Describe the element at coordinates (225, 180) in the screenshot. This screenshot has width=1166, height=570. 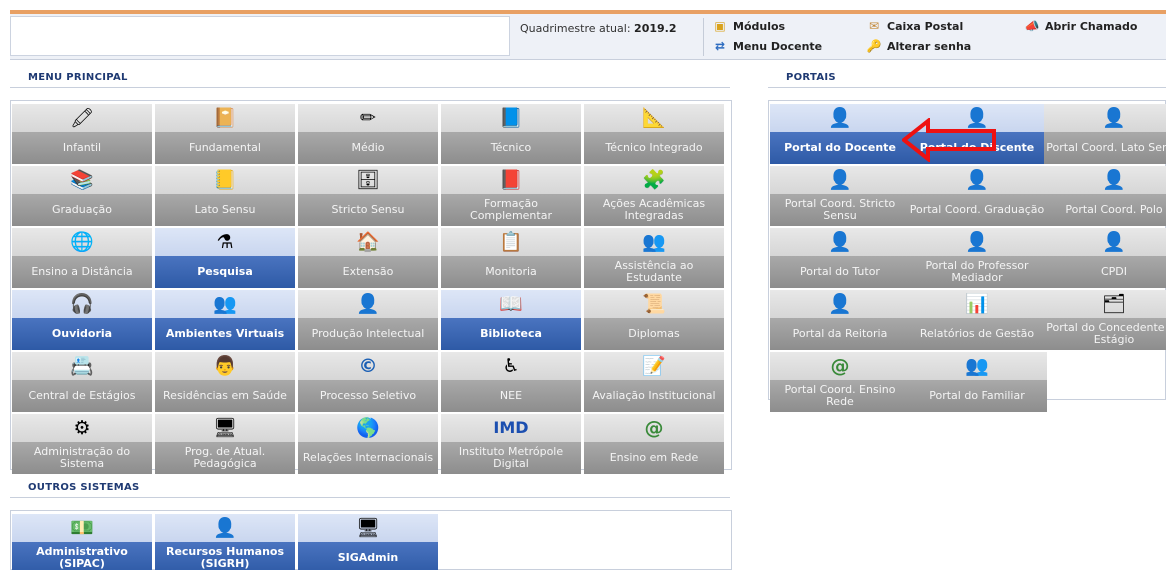
I see `lato-sensu-icon: 📒` at that location.